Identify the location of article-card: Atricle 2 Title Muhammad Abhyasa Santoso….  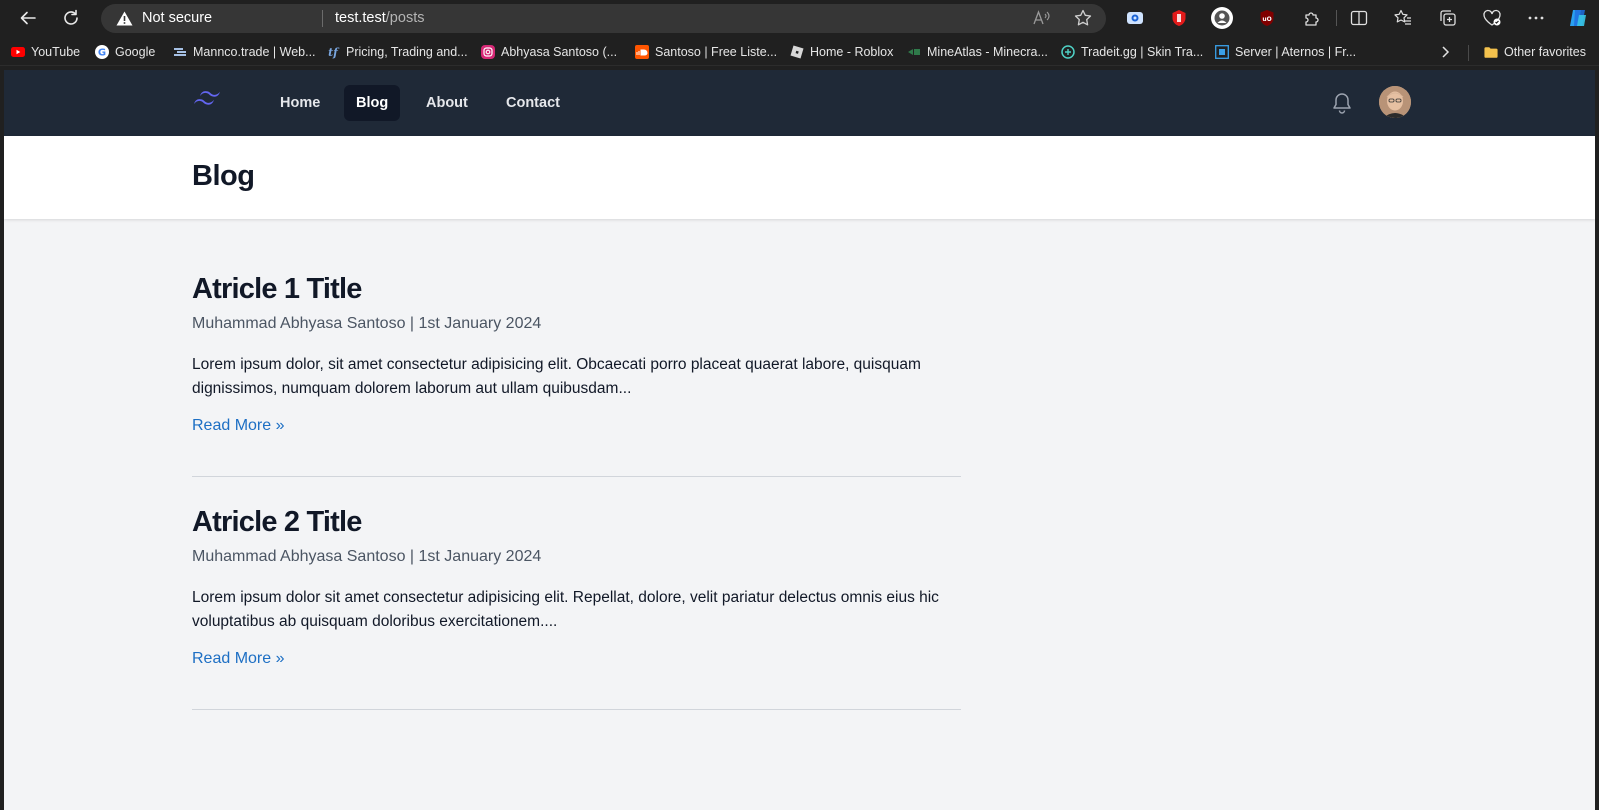
(576, 587).